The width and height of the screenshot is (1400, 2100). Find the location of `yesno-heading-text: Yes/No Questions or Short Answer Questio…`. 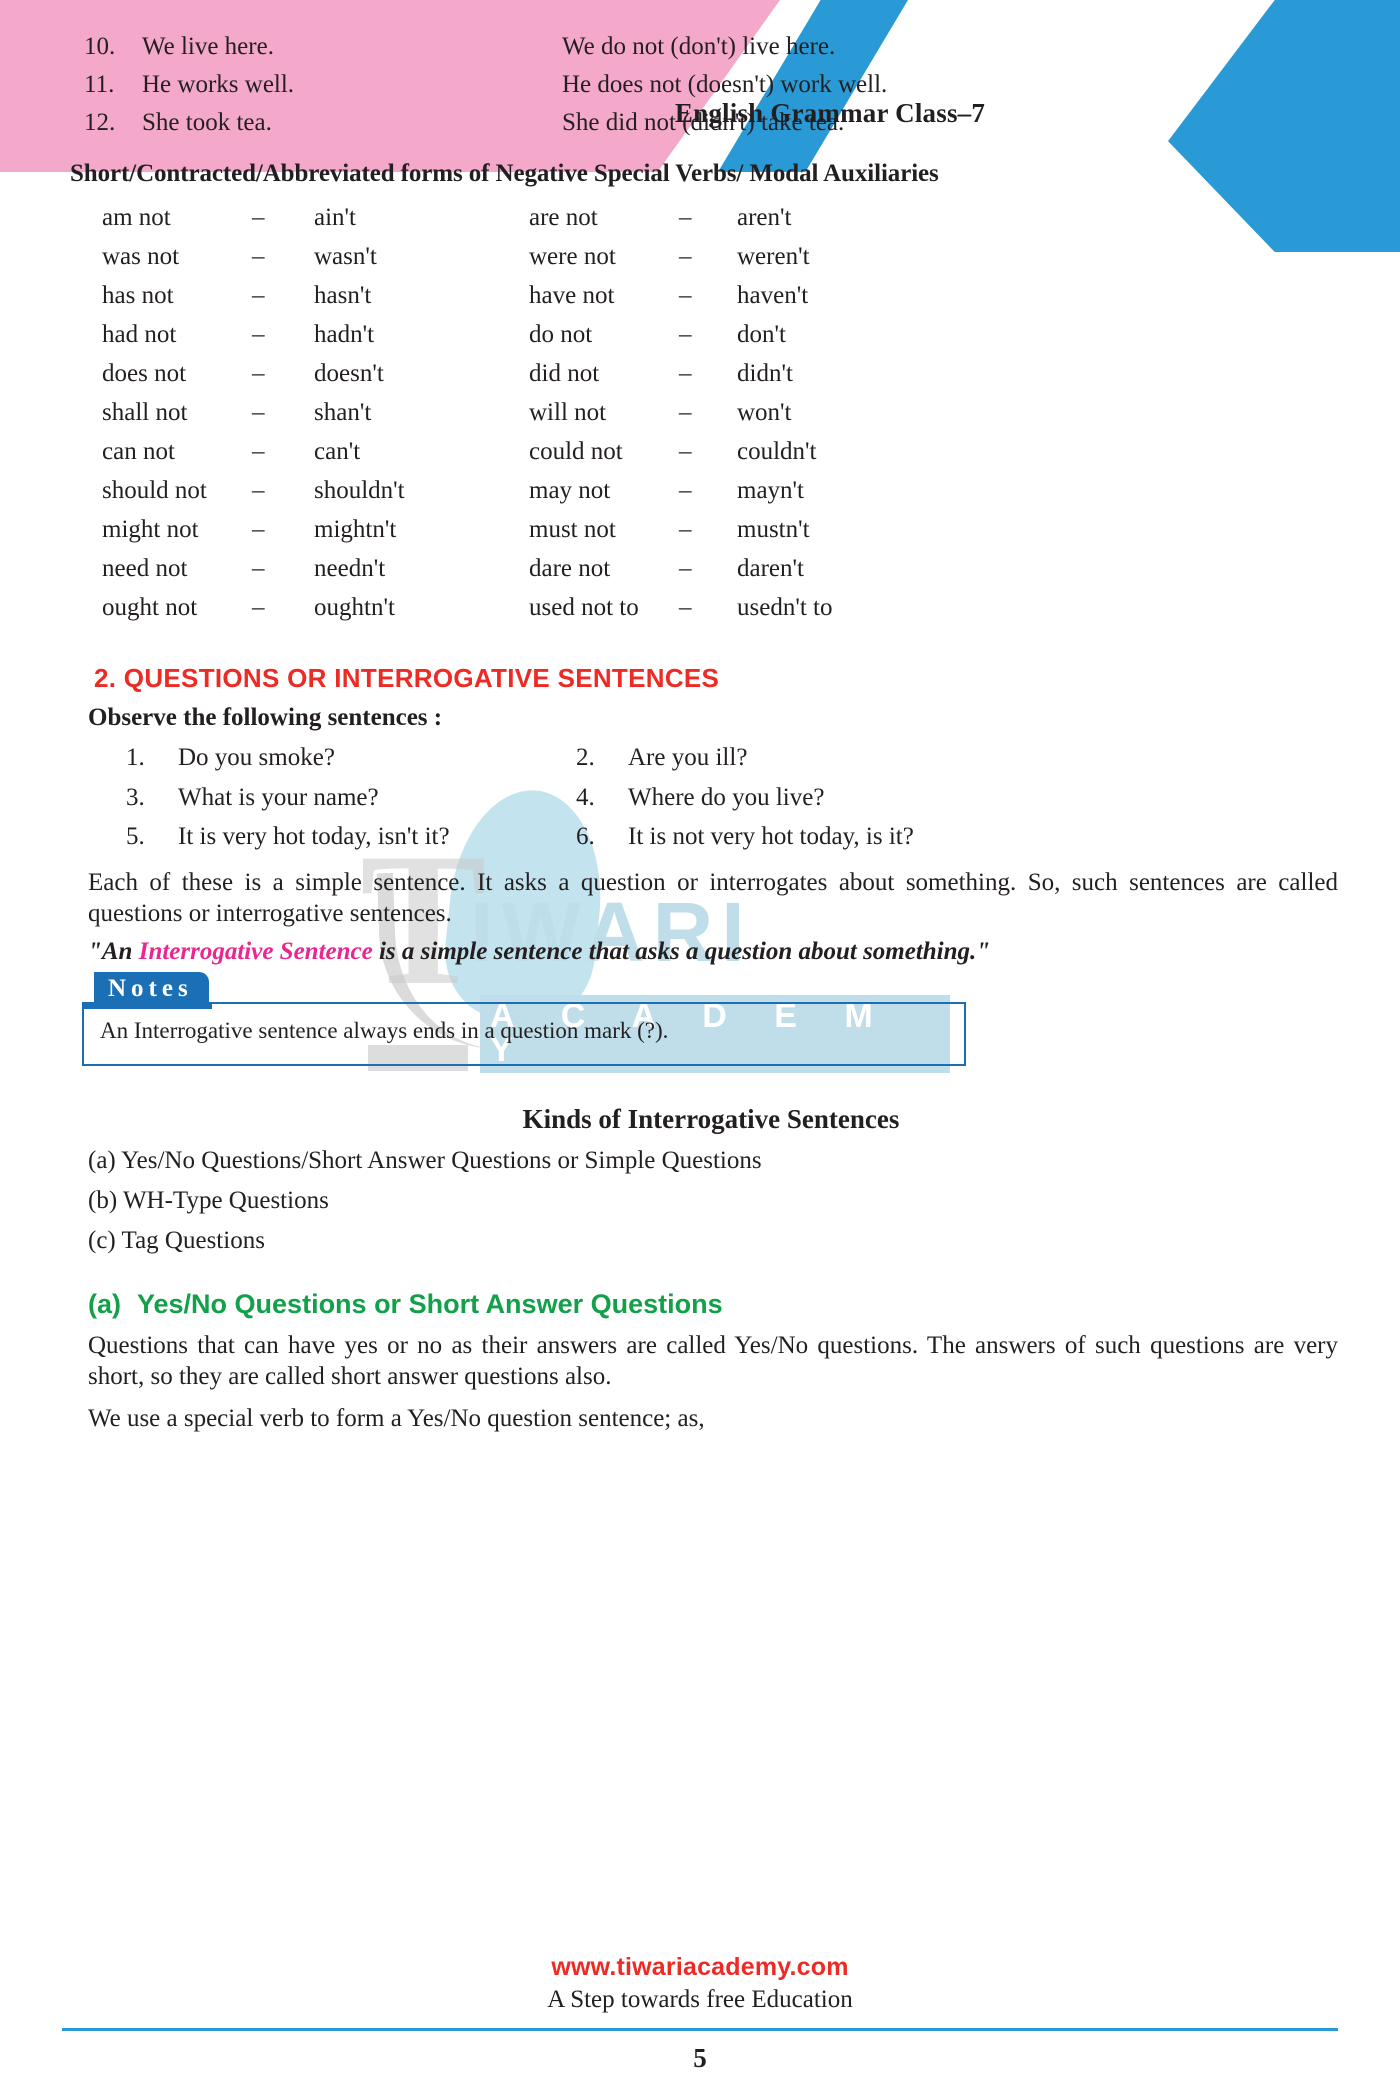

yesno-heading-text: Yes/No Questions or Short Answer Questio… is located at coordinates (430, 1303).